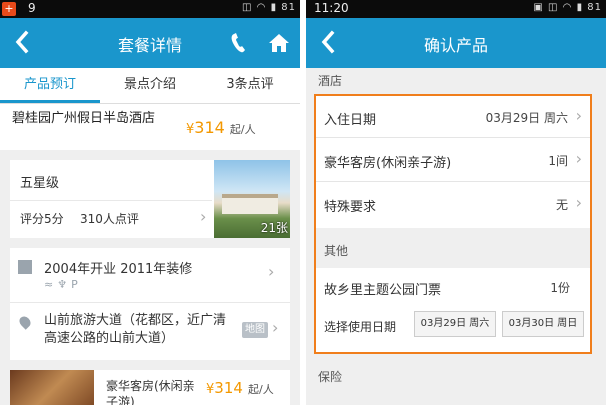 This screenshot has width=606, height=405. What do you see at coordinates (50, 85) in the screenshot?
I see `tab-product-booking: 产品预订` at bounding box center [50, 85].